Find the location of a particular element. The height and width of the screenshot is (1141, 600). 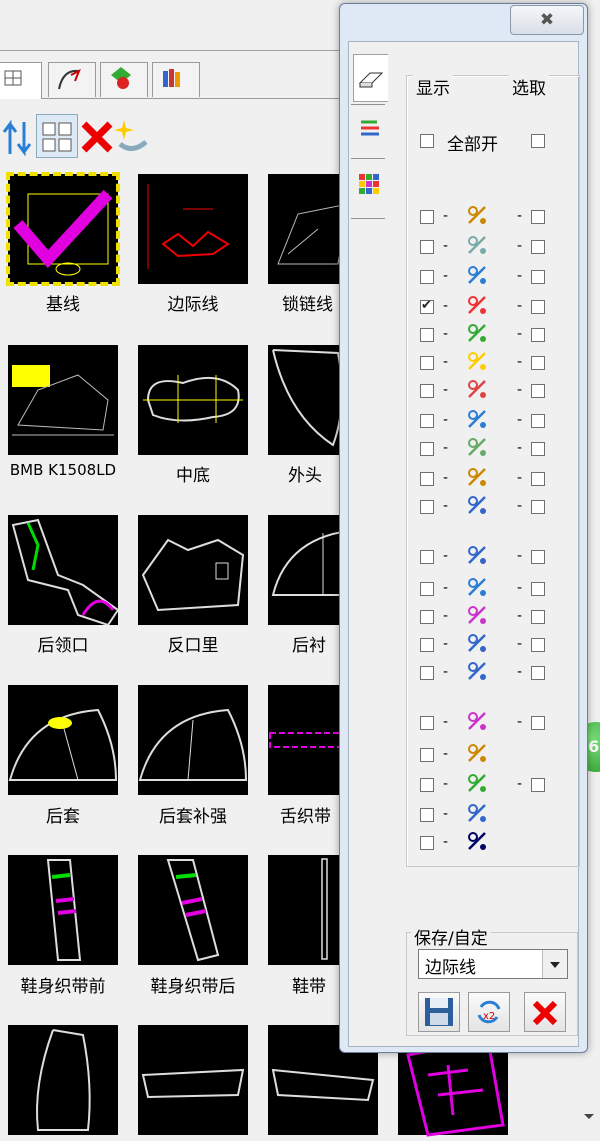

layer-up-icon is located at coordinates (477, 361).